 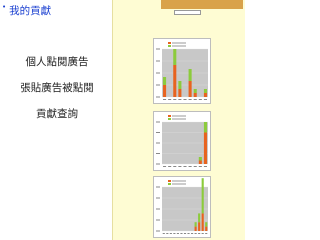 I want to click on menu-item-personal-ad-clicks: 個人點閱廣告, so click(x=57, y=61).